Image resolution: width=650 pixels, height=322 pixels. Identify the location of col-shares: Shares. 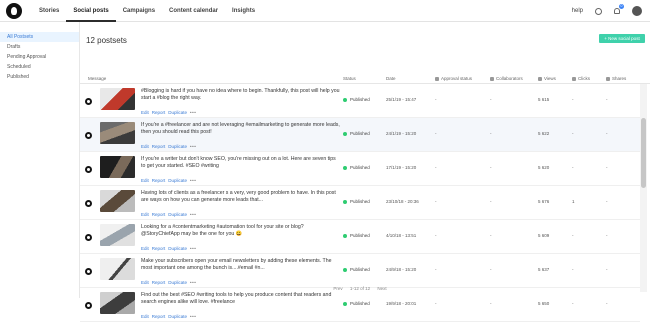
(616, 78).